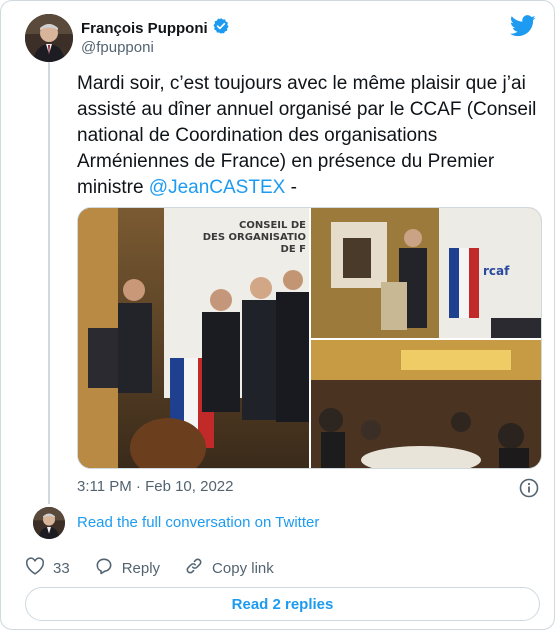  I want to click on heart-icon, so click(35, 568).